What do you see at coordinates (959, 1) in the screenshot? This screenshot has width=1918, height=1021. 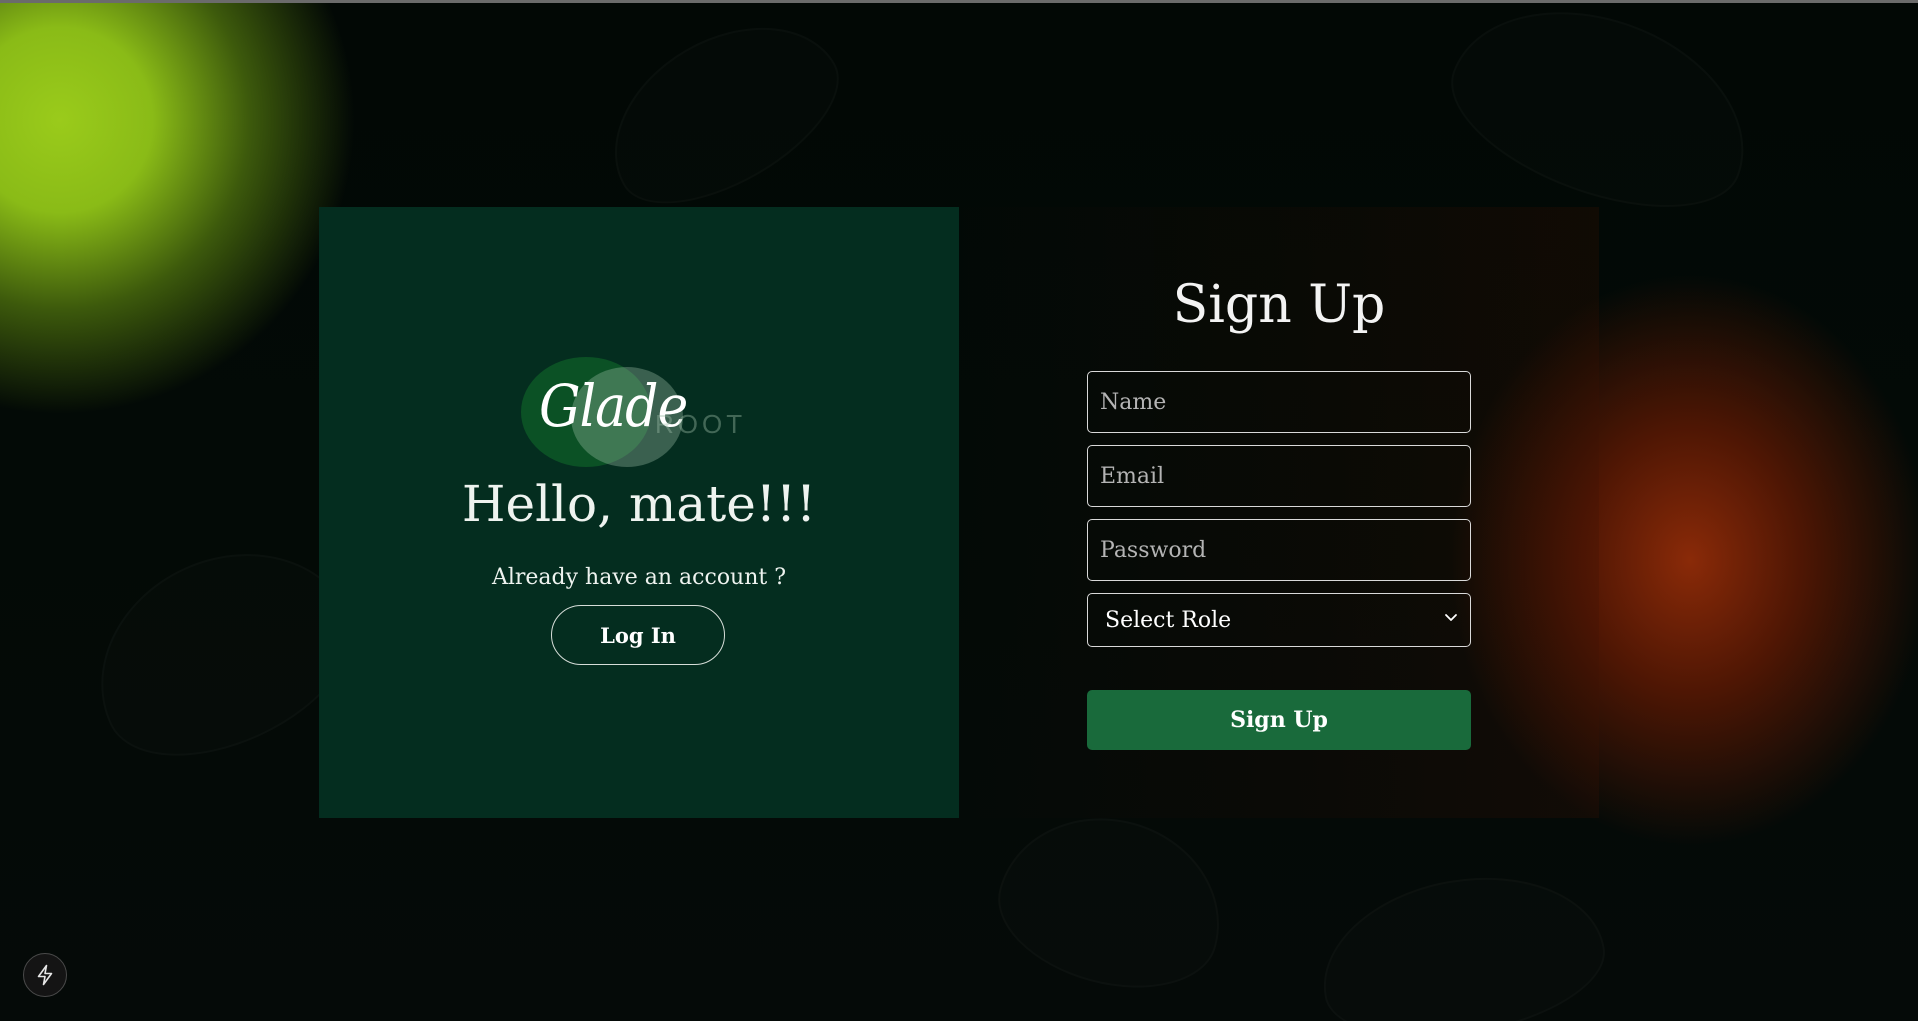 I see `browser-top-border` at bounding box center [959, 1].